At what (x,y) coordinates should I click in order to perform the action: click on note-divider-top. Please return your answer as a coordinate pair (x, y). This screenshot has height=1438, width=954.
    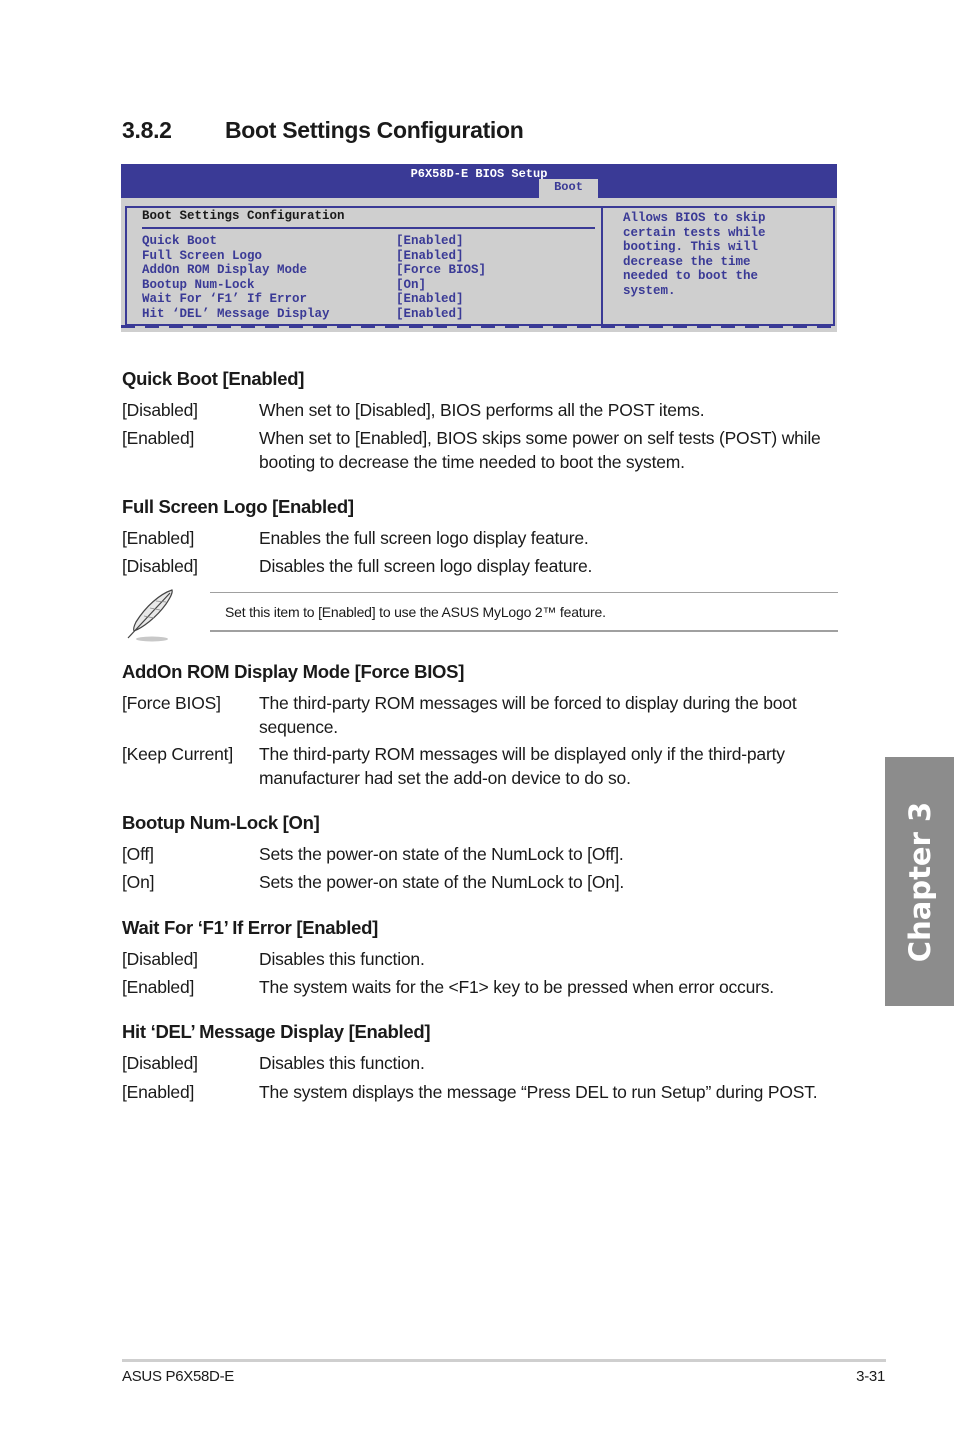
    Looking at the image, I should click on (524, 592).